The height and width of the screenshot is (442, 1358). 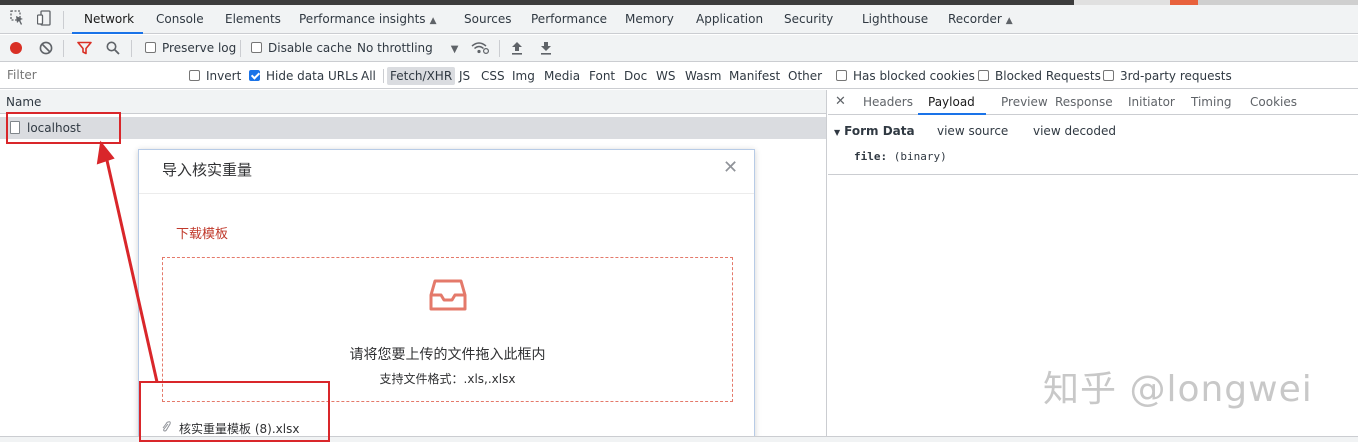 I want to click on type-filter-wasm: Wasm, so click(x=703, y=76).